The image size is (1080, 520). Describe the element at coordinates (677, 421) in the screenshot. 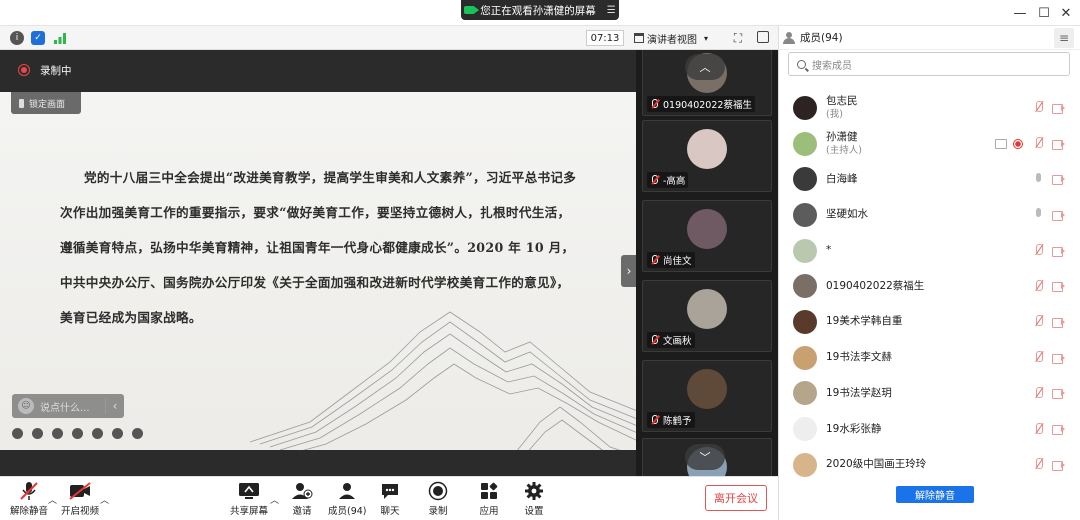

I see `tile-name-text: 陈鹤予` at that location.